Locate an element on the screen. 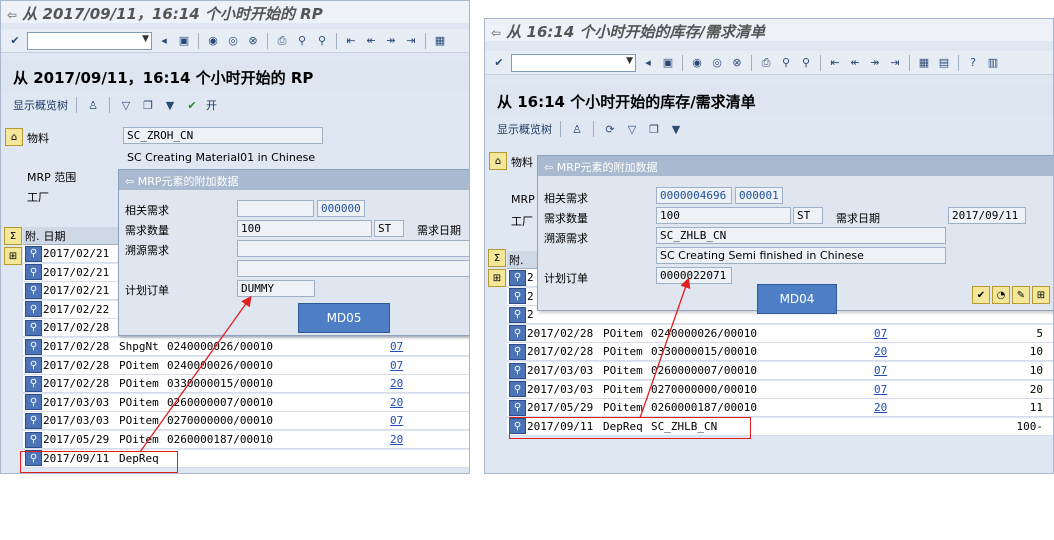 This screenshot has height=540, width=1054. confirm-icon: ✔ is located at coordinates (981, 295).